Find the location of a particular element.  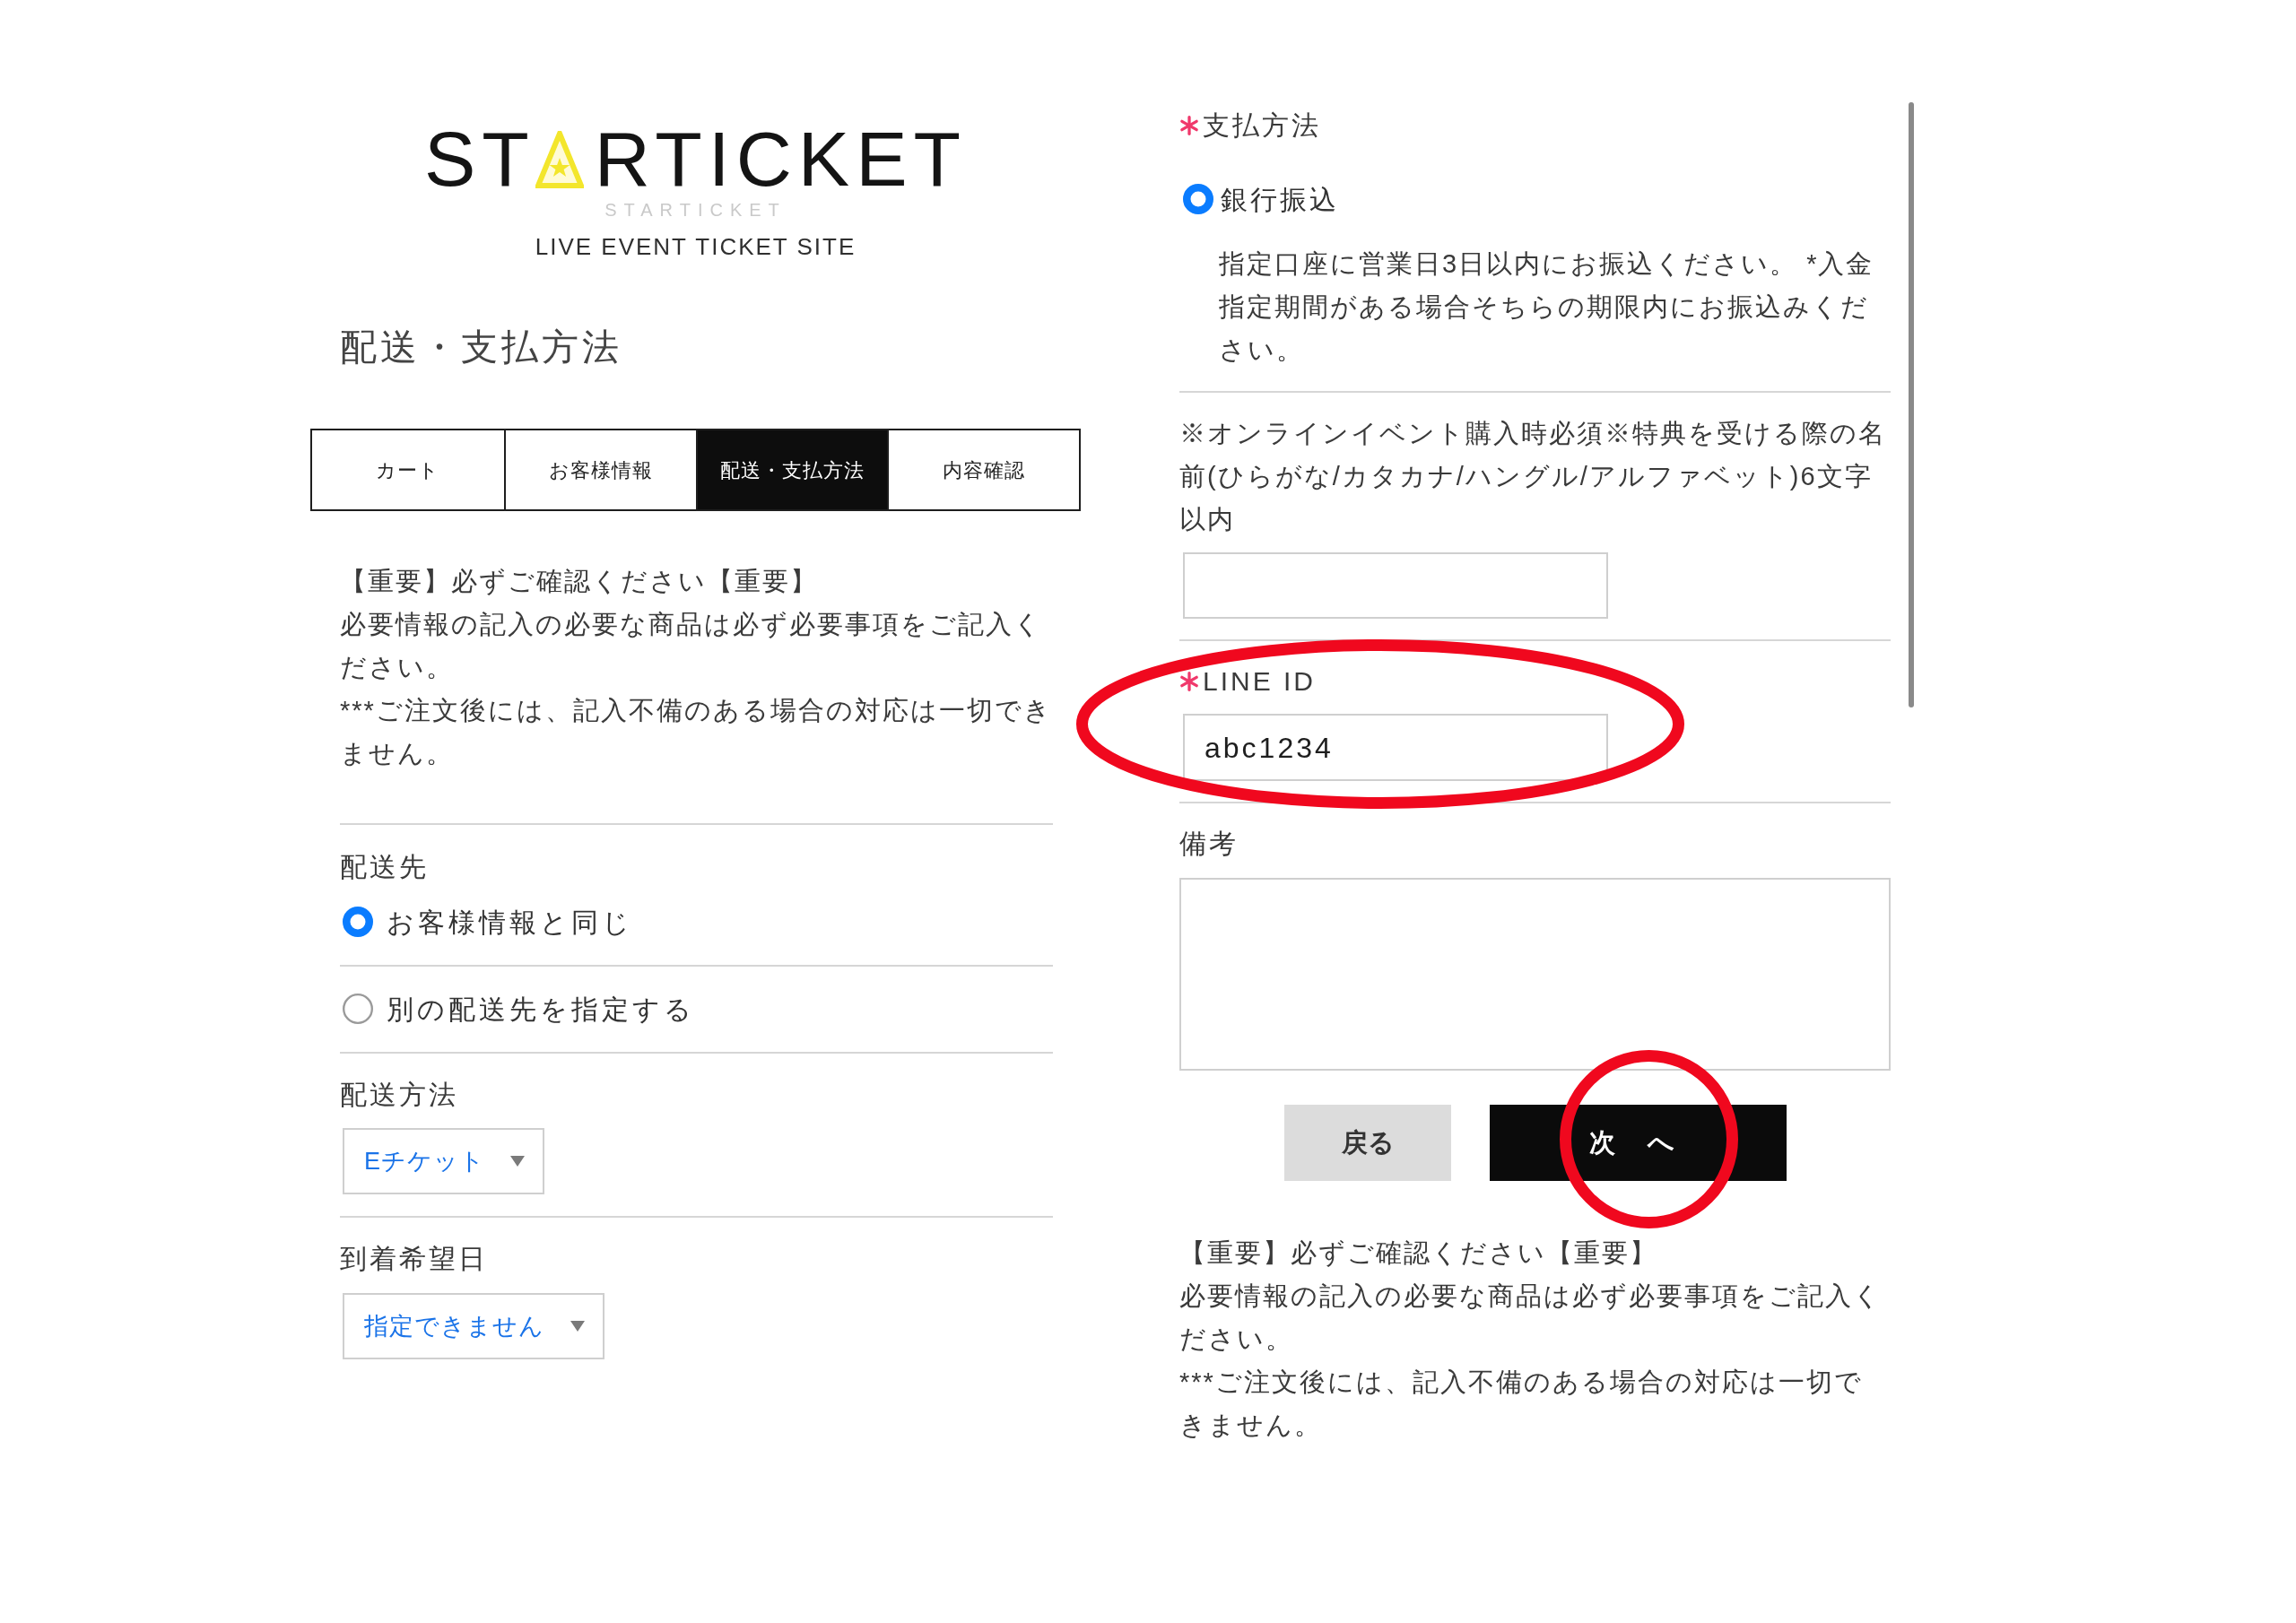

dropdown-select: 指定できません is located at coordinates (473, 1326).